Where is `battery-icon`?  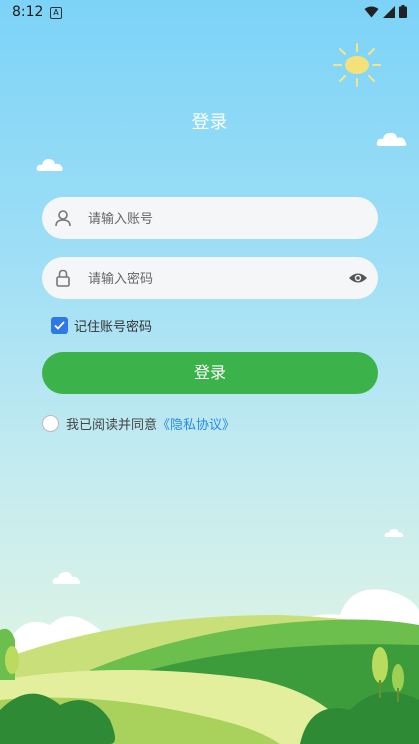 battery-icon is located at coordinates (403, 11).